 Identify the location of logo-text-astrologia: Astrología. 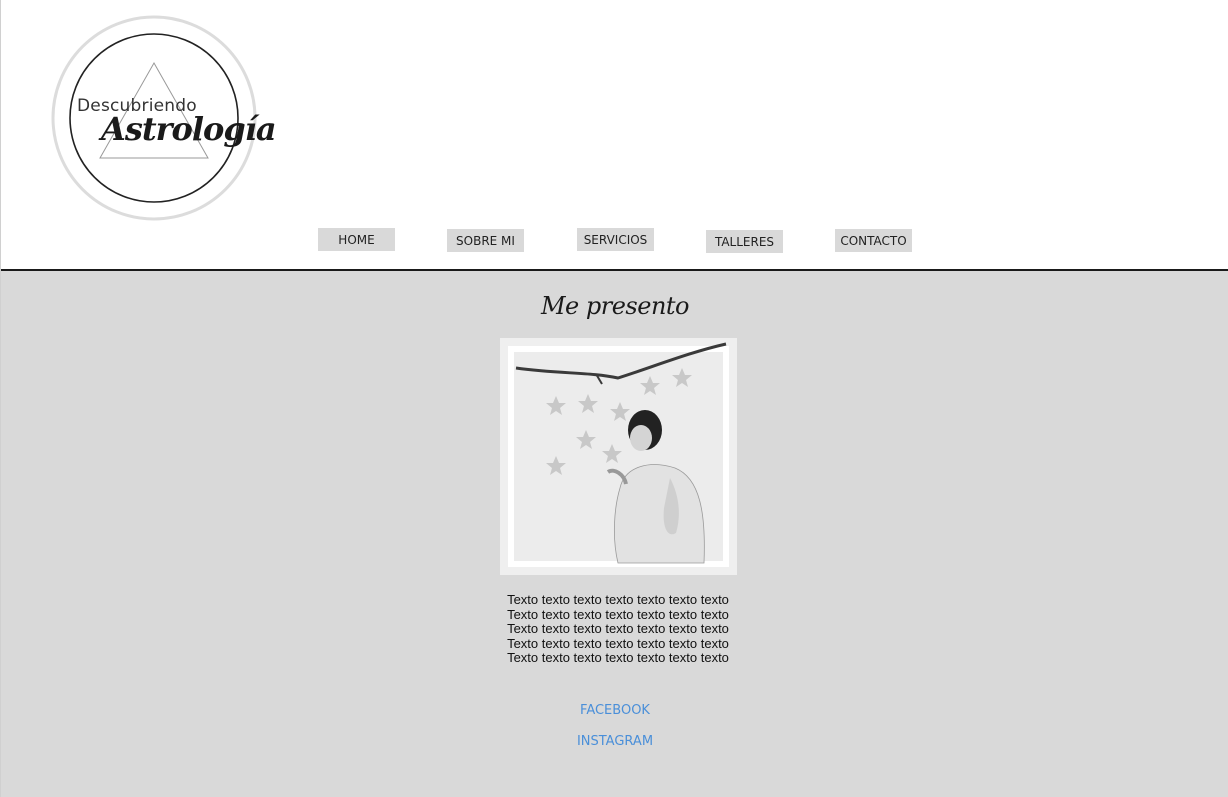
(189, 129).